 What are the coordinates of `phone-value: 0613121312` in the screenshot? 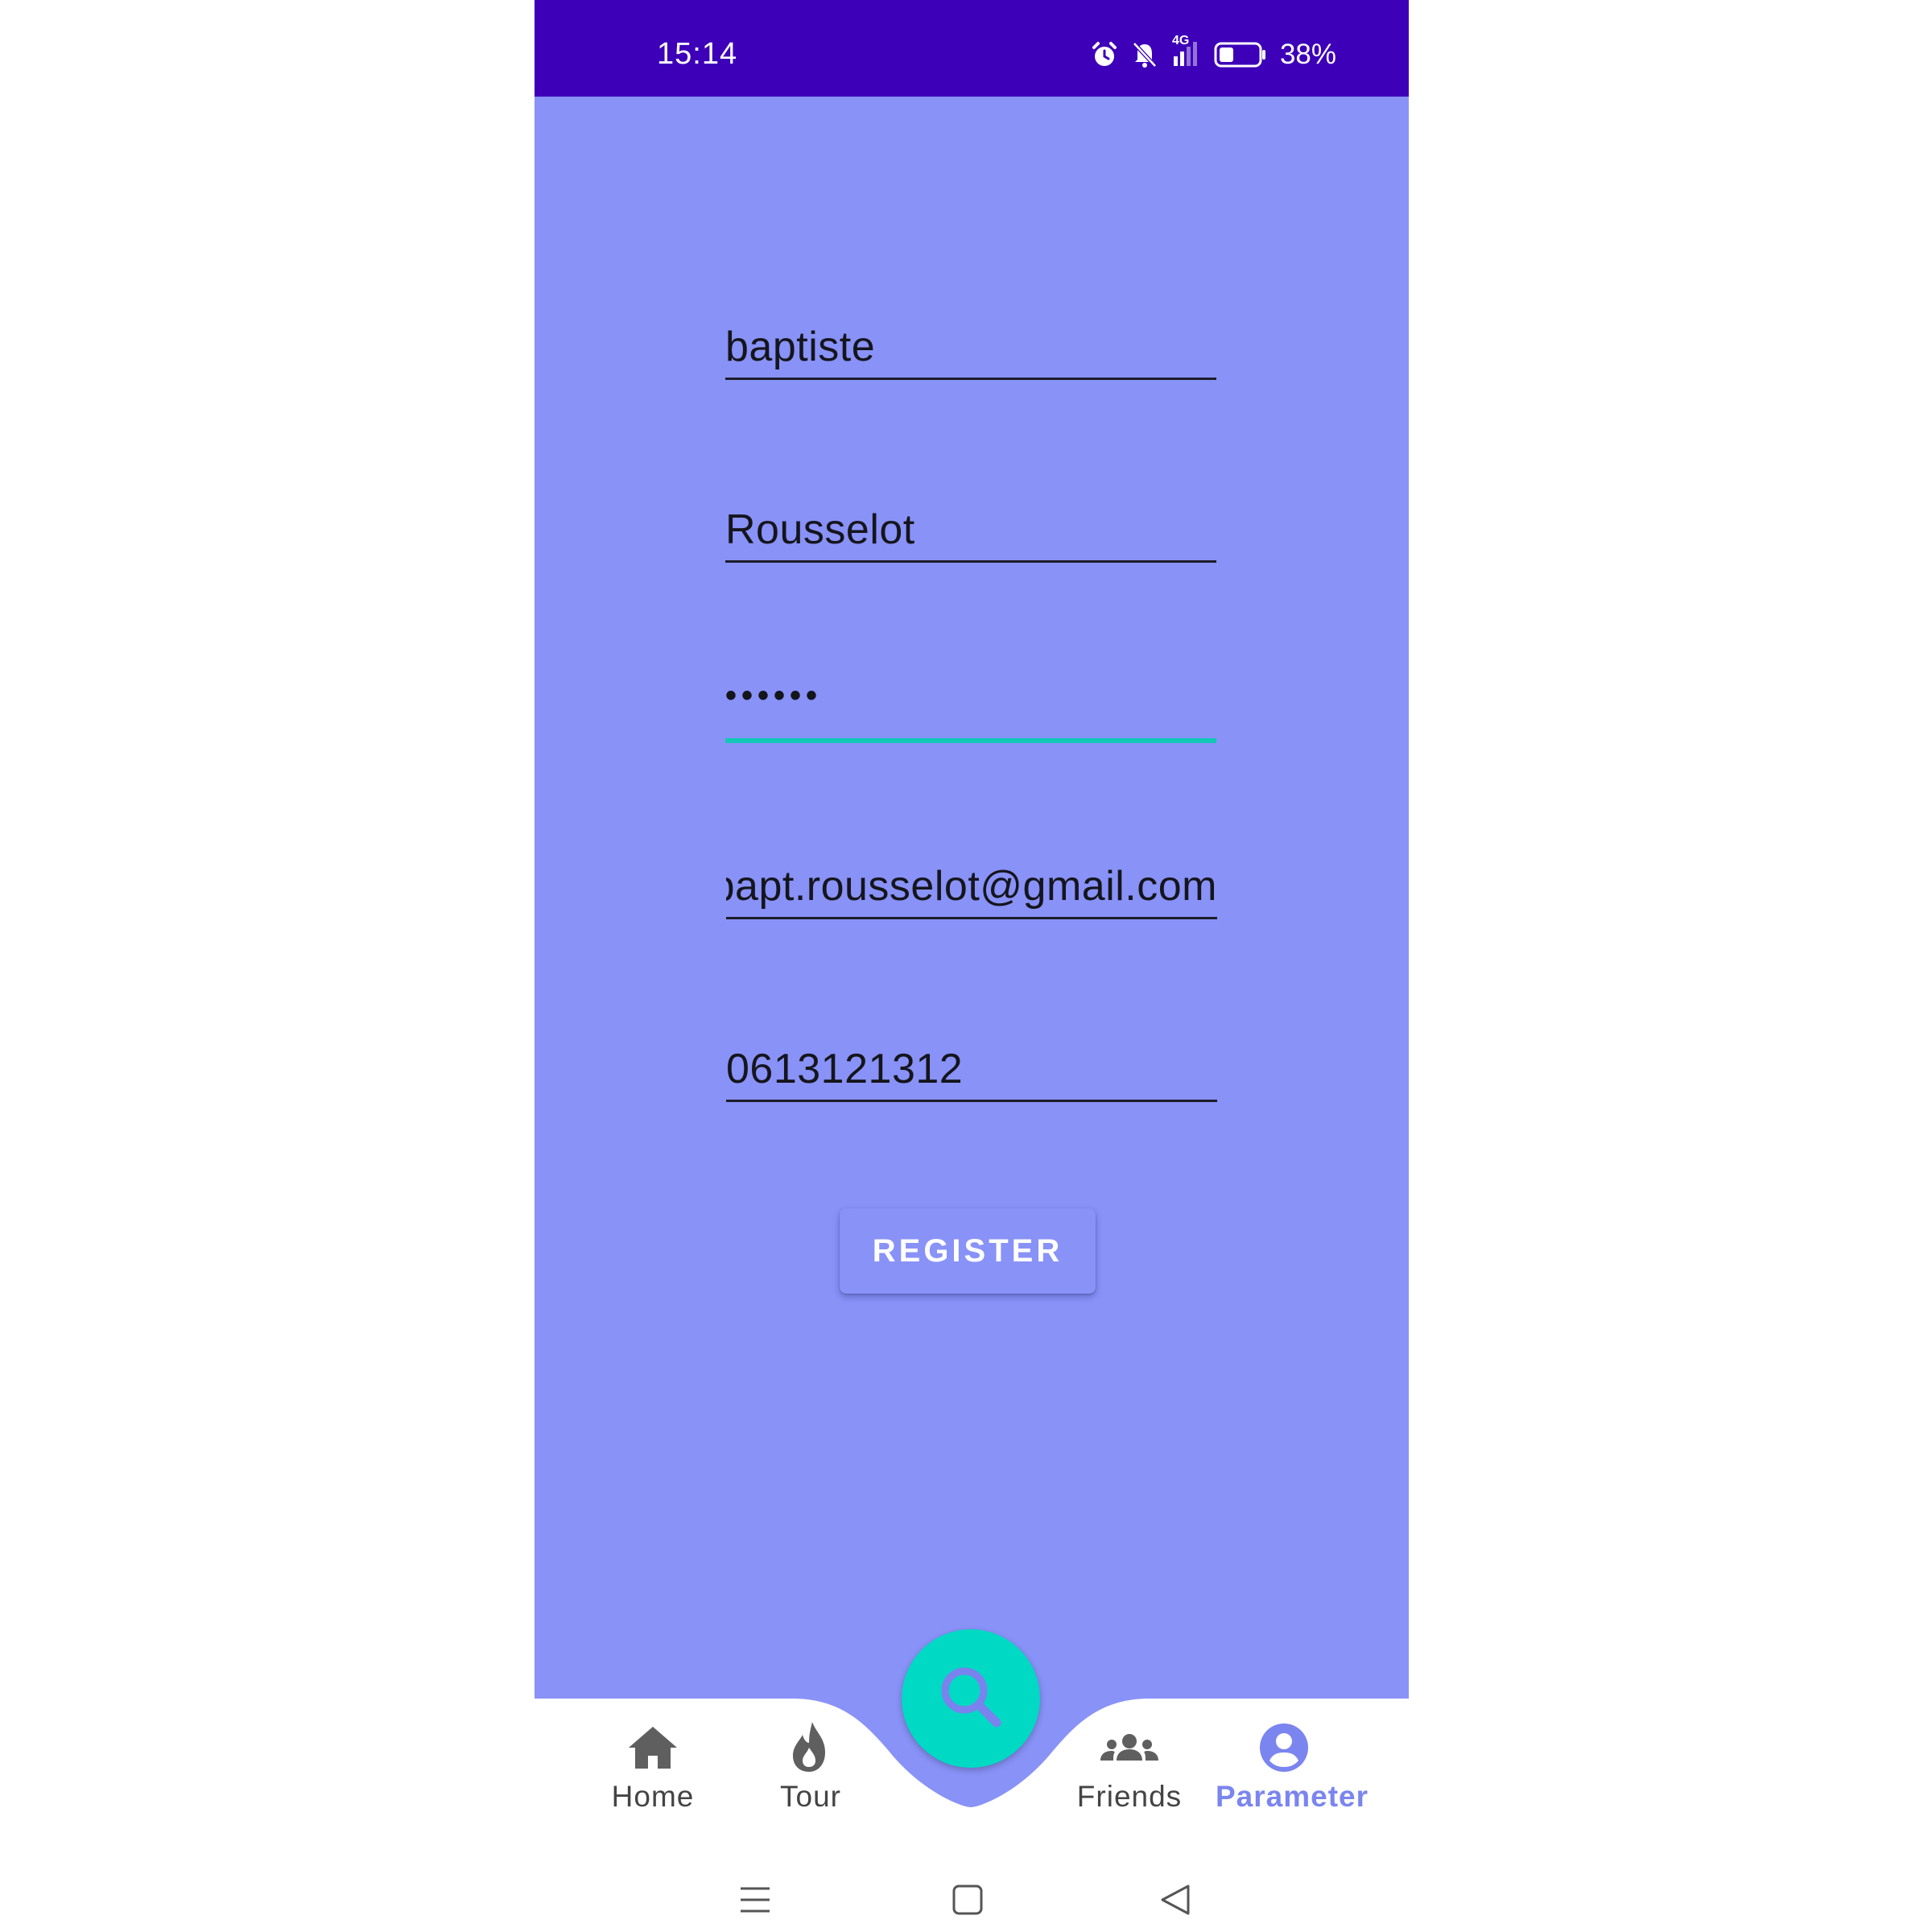 It's located at (845, 1069).